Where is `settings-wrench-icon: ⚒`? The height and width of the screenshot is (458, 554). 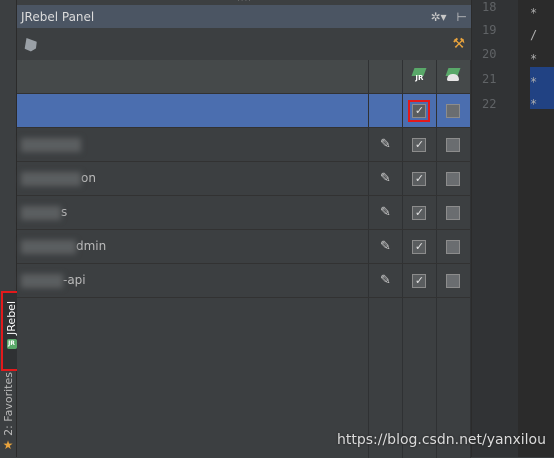
settings-wrench-icon: ⚒ is located at coordinates (458, 44).